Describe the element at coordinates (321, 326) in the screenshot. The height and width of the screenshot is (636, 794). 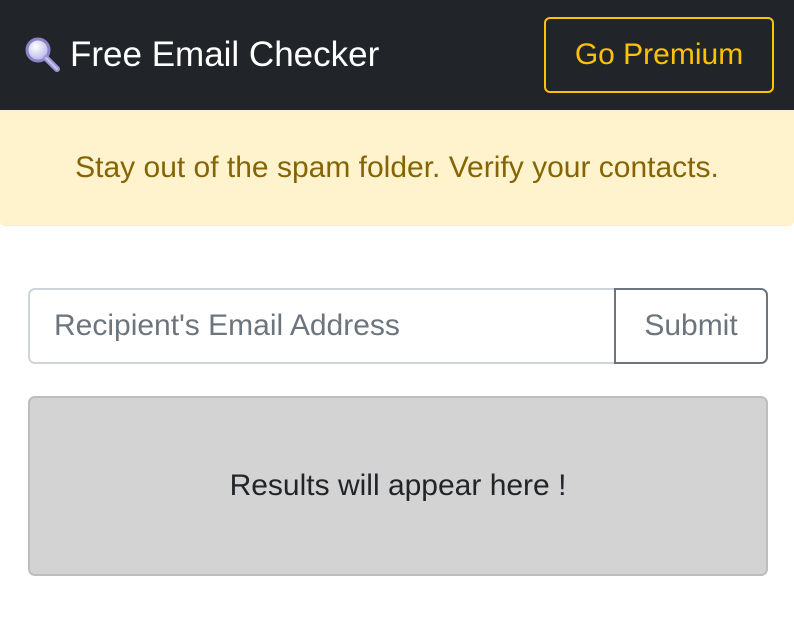
I see `email-input` at that location.